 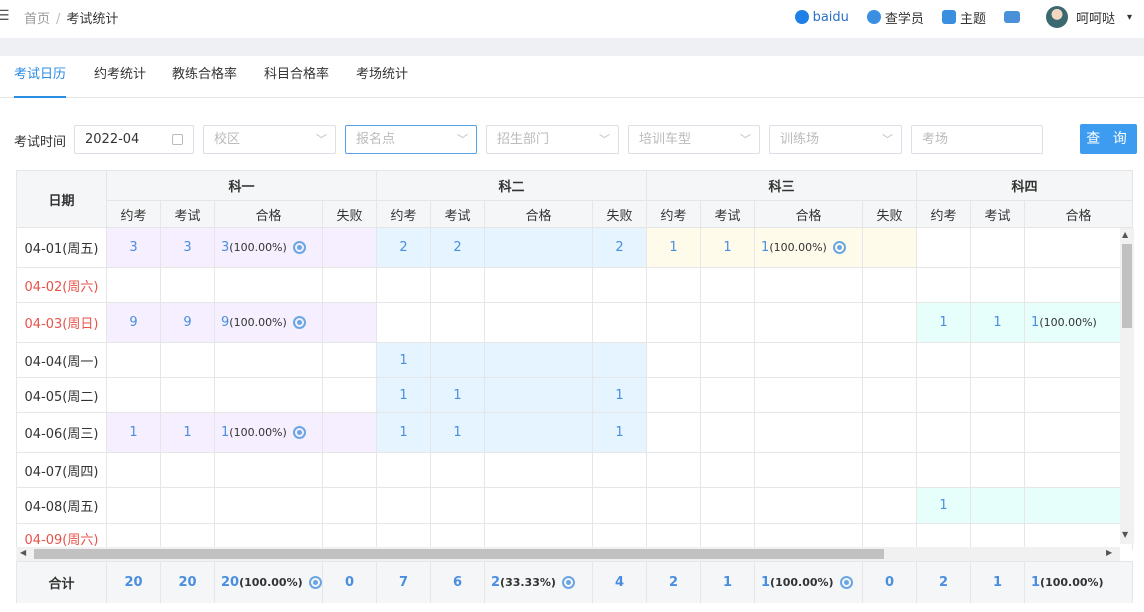 I want to click on vehicle-type-placeholder: 培训车型, so click(x=665, y=139).